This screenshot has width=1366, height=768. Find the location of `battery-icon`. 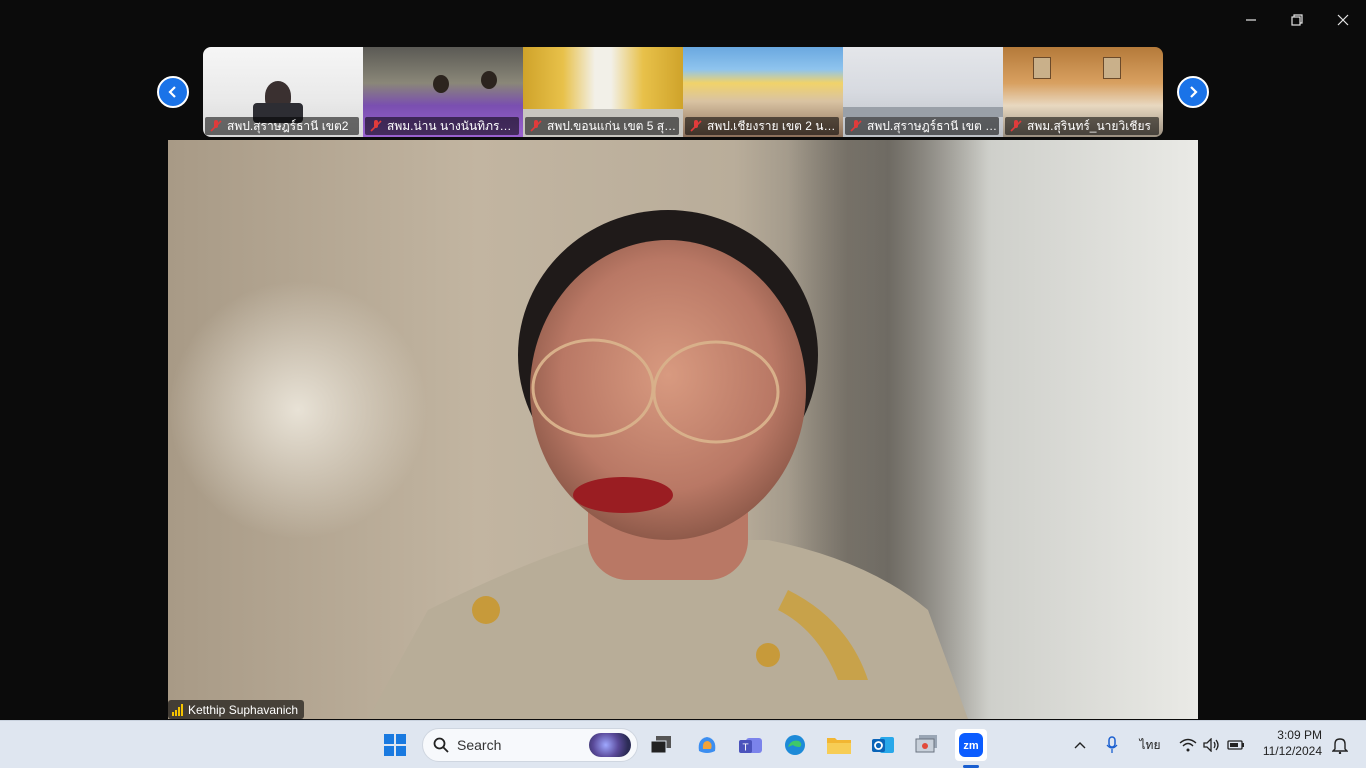

battery-icon is located at coordinates (1235, 745).